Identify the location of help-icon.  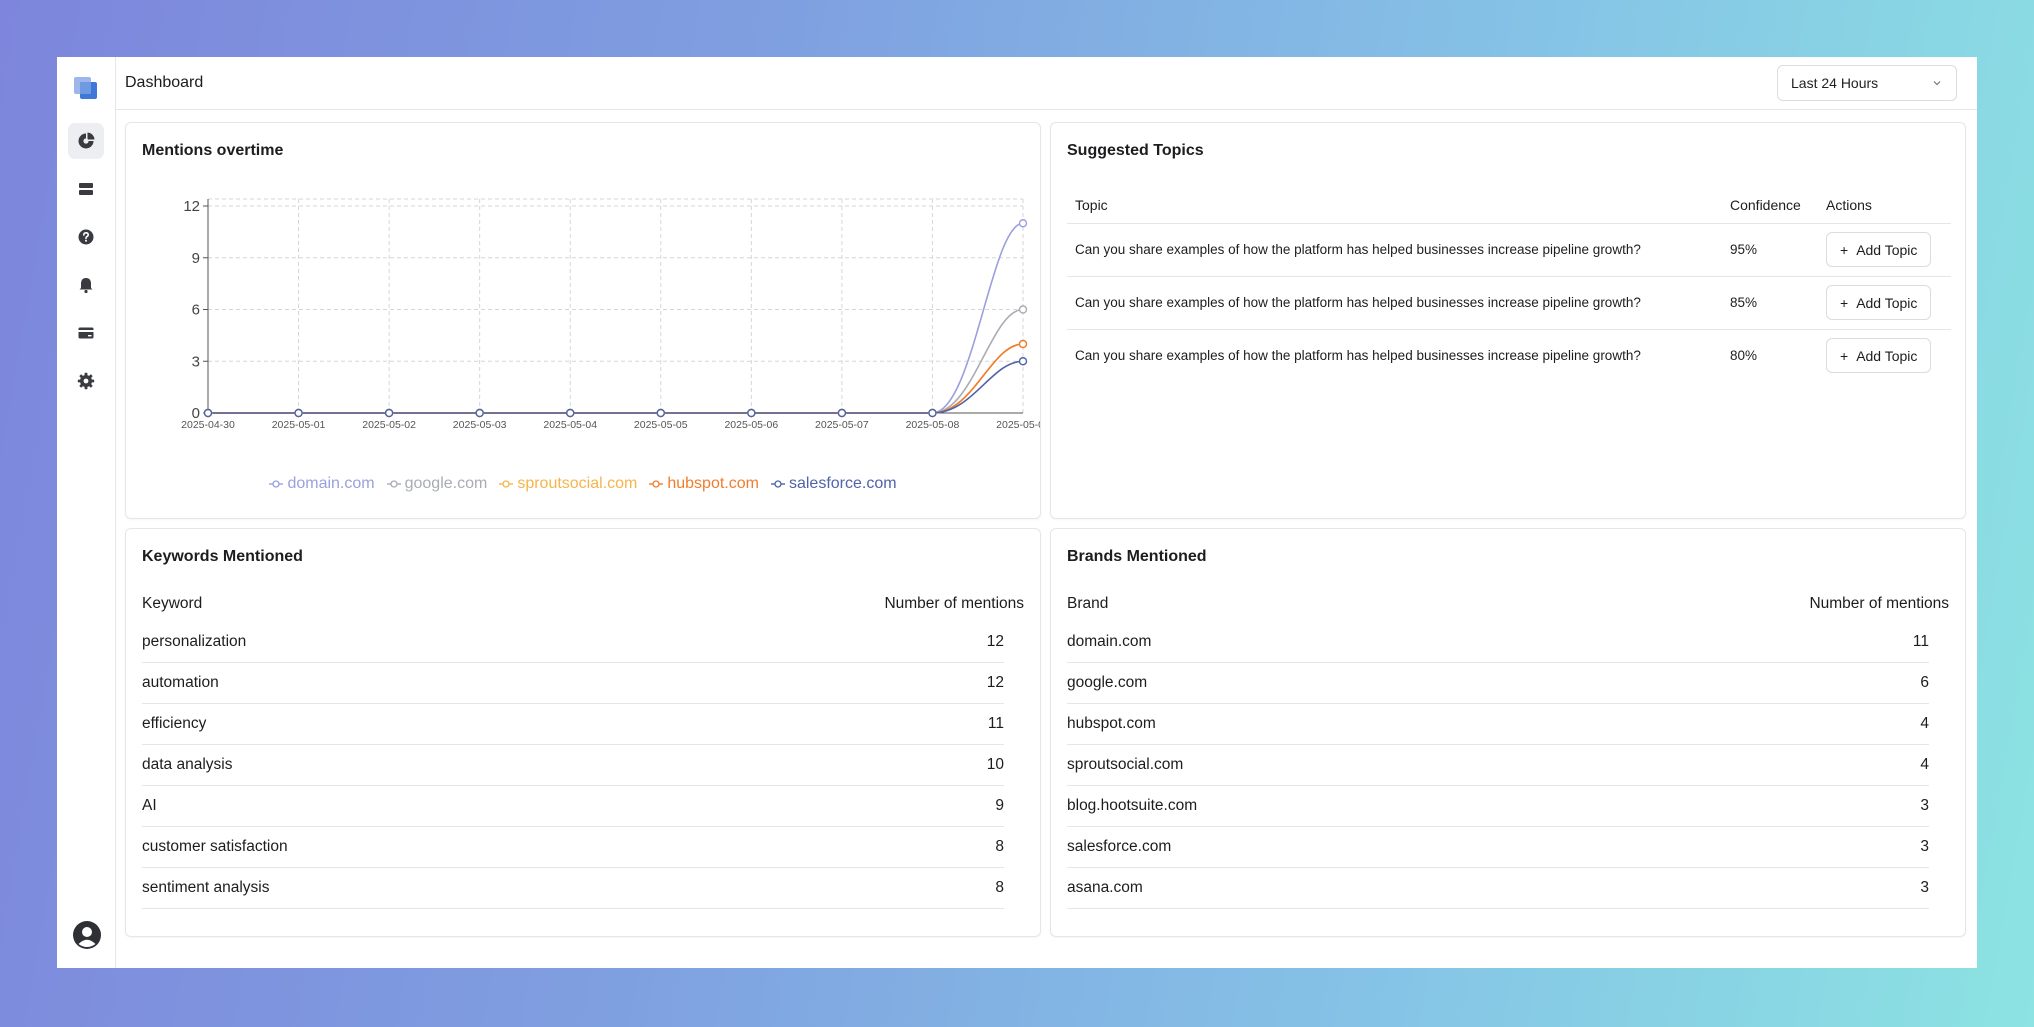
(86, 237).